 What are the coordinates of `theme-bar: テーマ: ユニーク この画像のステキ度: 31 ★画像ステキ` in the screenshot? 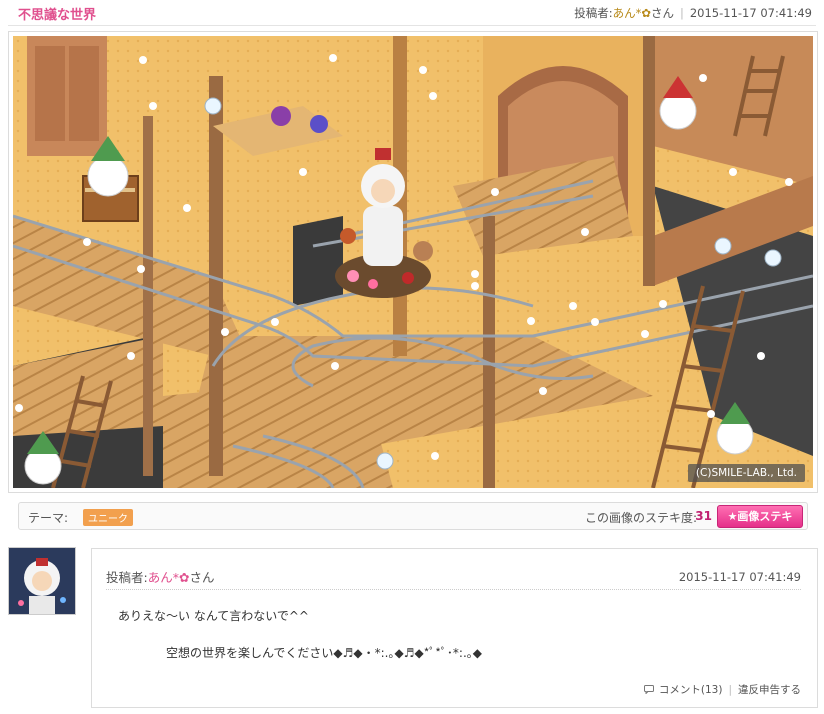 It's located at (413, 516).